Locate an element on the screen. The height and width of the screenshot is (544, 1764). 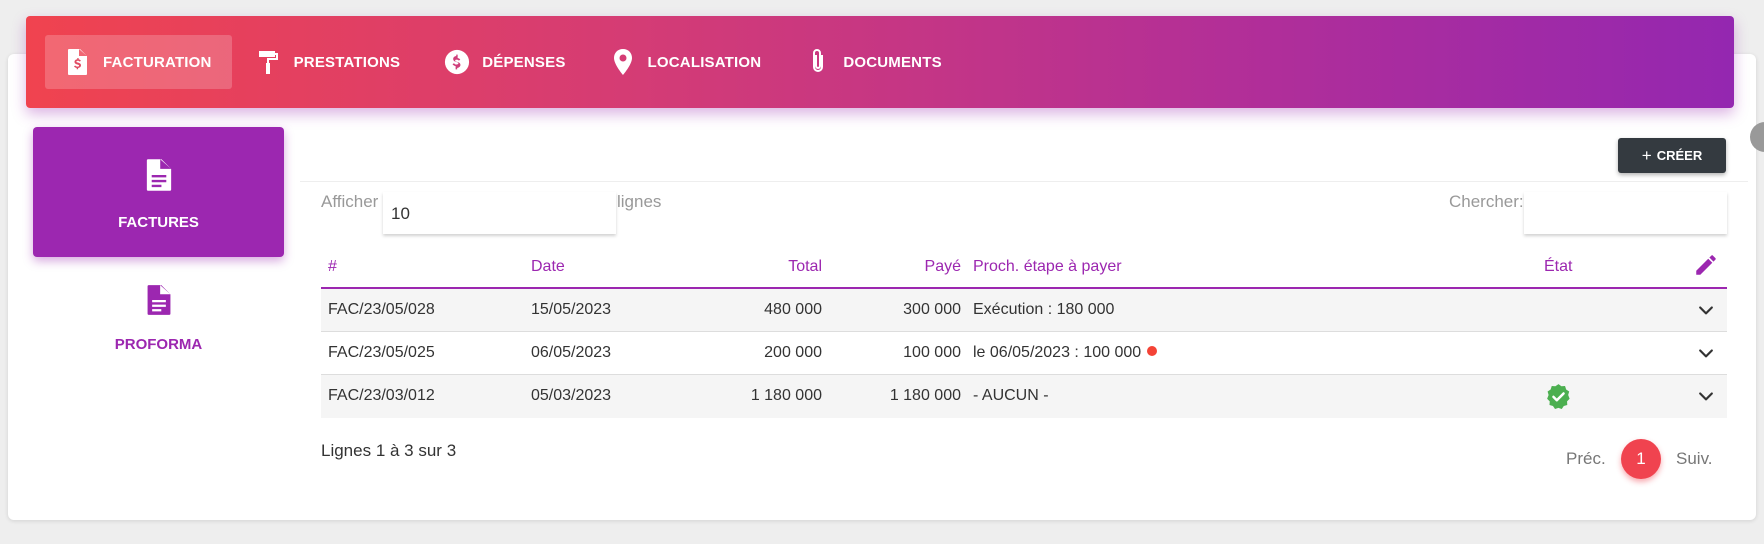
nav-tab-localisation: LOCALISATION is located at coordinates (686, 62).